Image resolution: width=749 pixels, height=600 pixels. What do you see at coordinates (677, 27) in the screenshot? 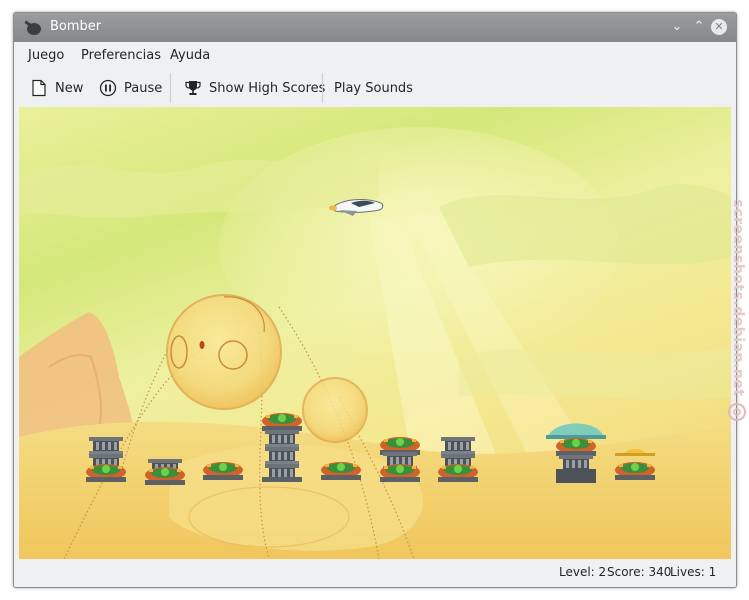
I see `minimize-icon: ⌄` at bounding box center [677, 27].